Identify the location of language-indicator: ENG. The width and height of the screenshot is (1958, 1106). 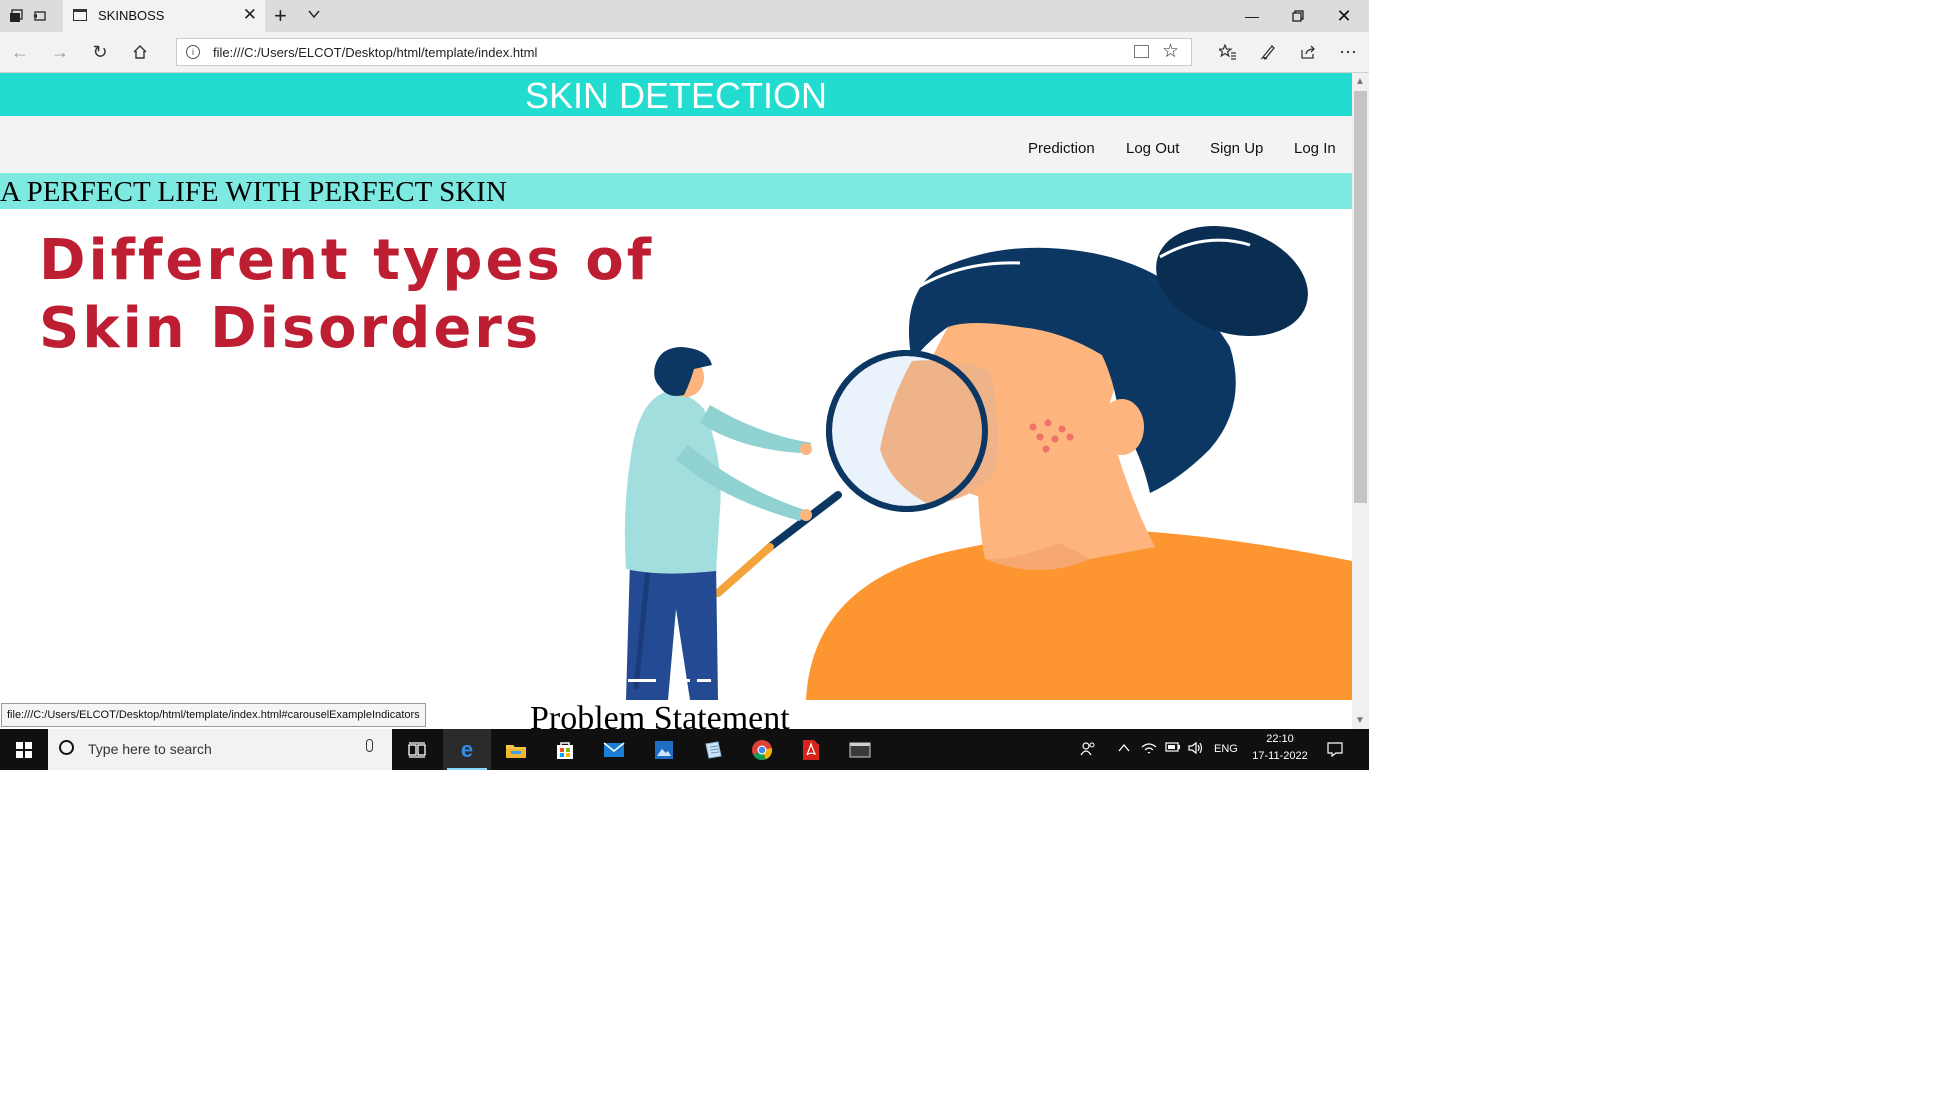
(1226, 749).